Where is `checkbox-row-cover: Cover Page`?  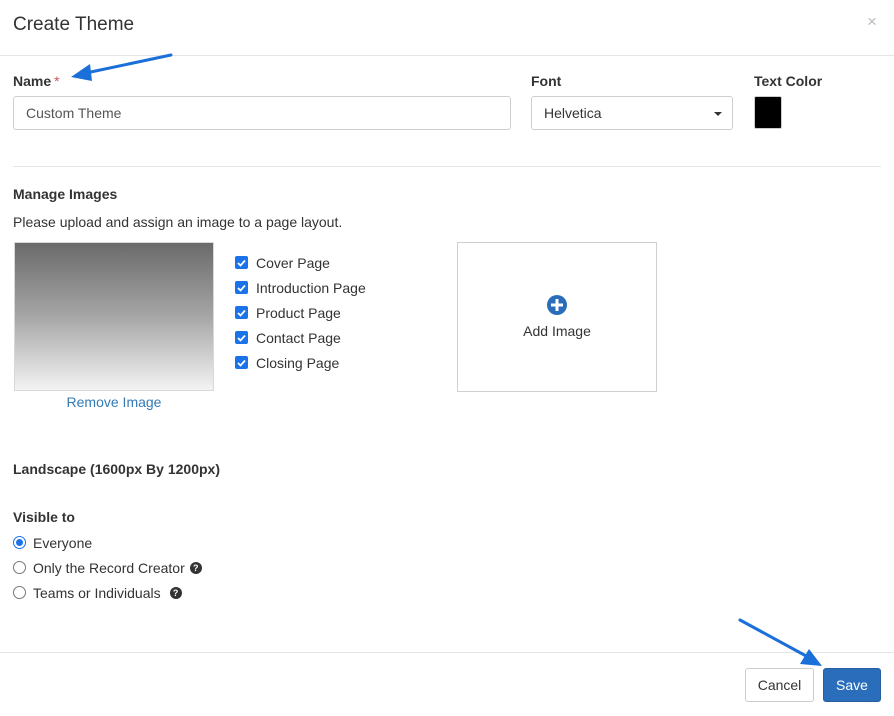 checkbox-row-cover: Cover Page is located at coordinates (300, 262).